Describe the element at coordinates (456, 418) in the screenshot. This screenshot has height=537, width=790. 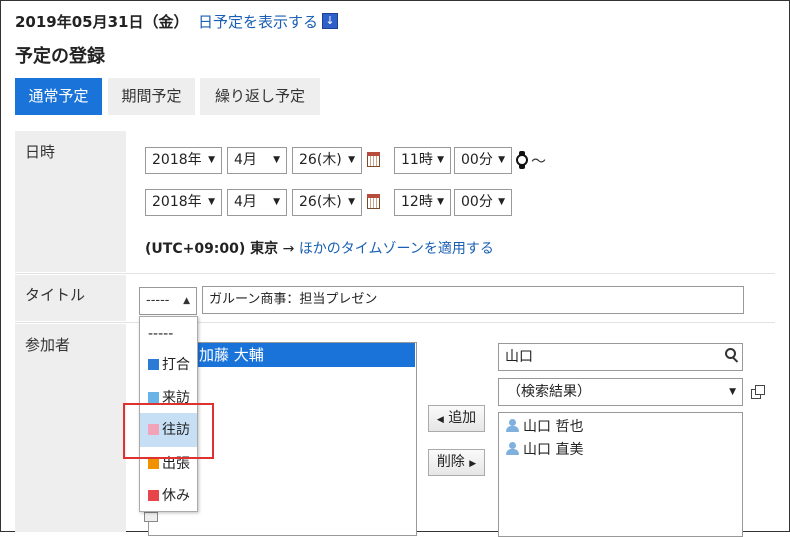
I see `add-button: ◀ 追加` at that location.